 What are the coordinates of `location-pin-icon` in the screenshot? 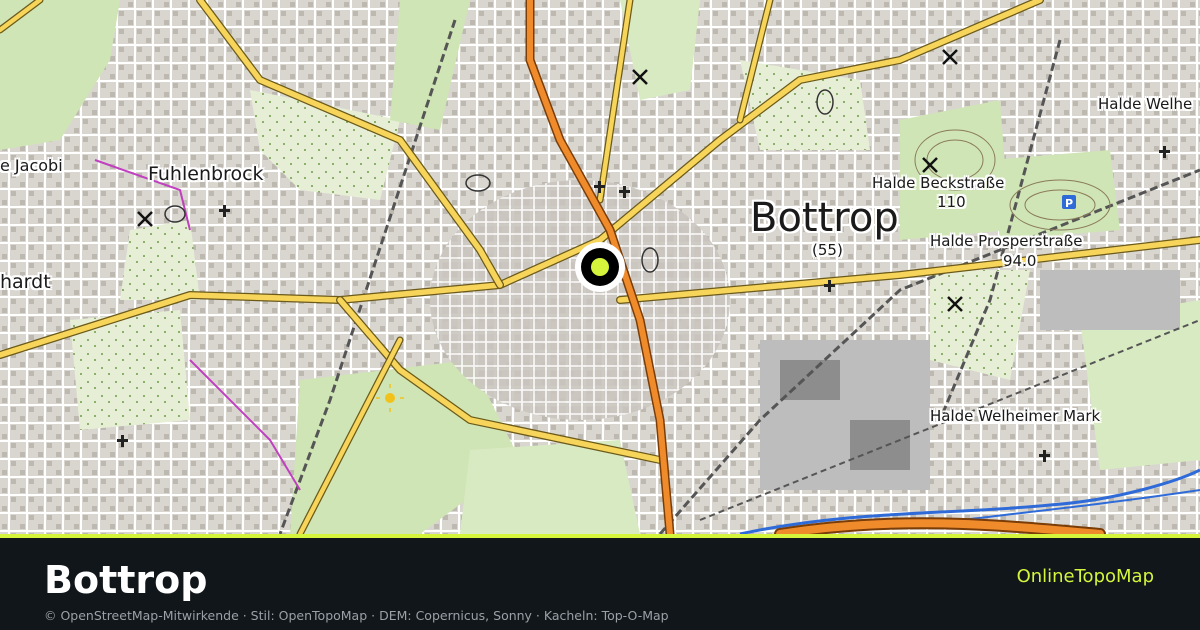 It's located at (600, 267).